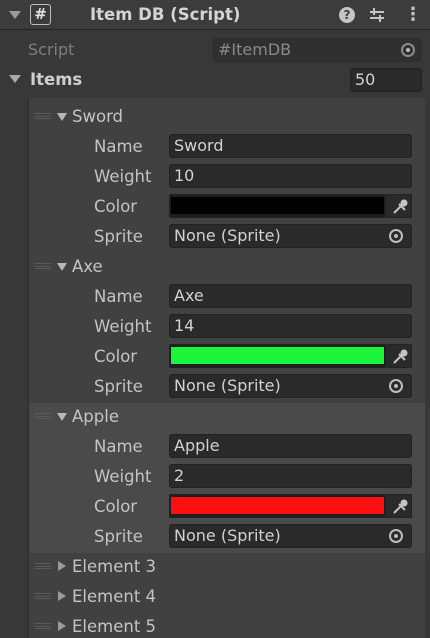 This screenshot has width=430, height=638. Describe the element at coordinates (87, 266) in the screenshot. I see `element-title: Axe` at that location.